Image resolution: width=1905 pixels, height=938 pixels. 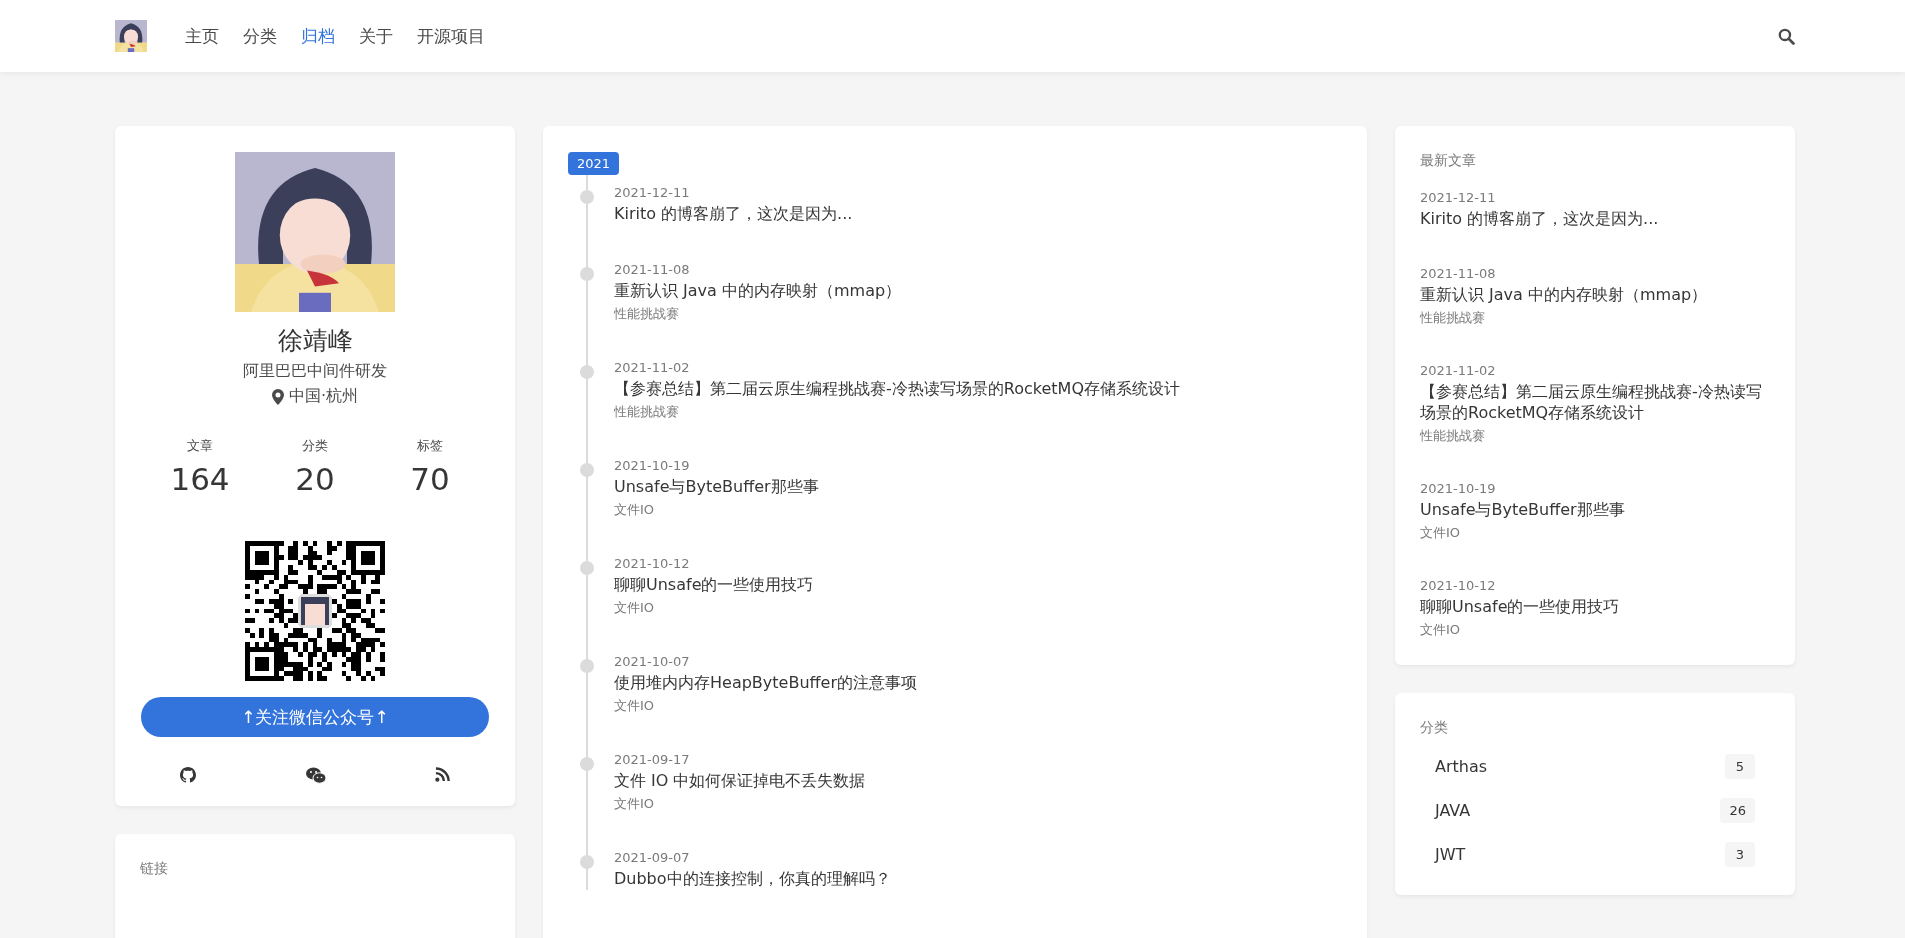 What do you see at coordinates (315, 717) in the screenshot?
I see `follow-button: ↑关注微信公众号↑` at bounding box center [315, 717].